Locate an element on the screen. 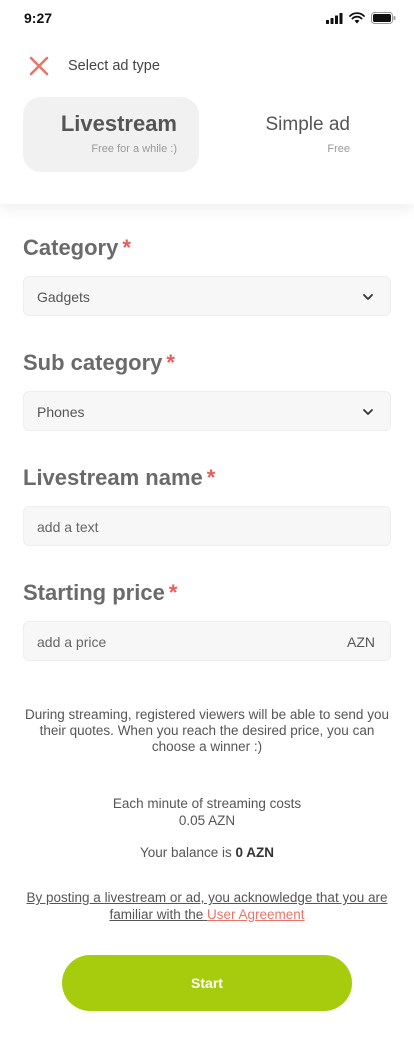  category-value: Gadgets is located at coordinates (63, 297).